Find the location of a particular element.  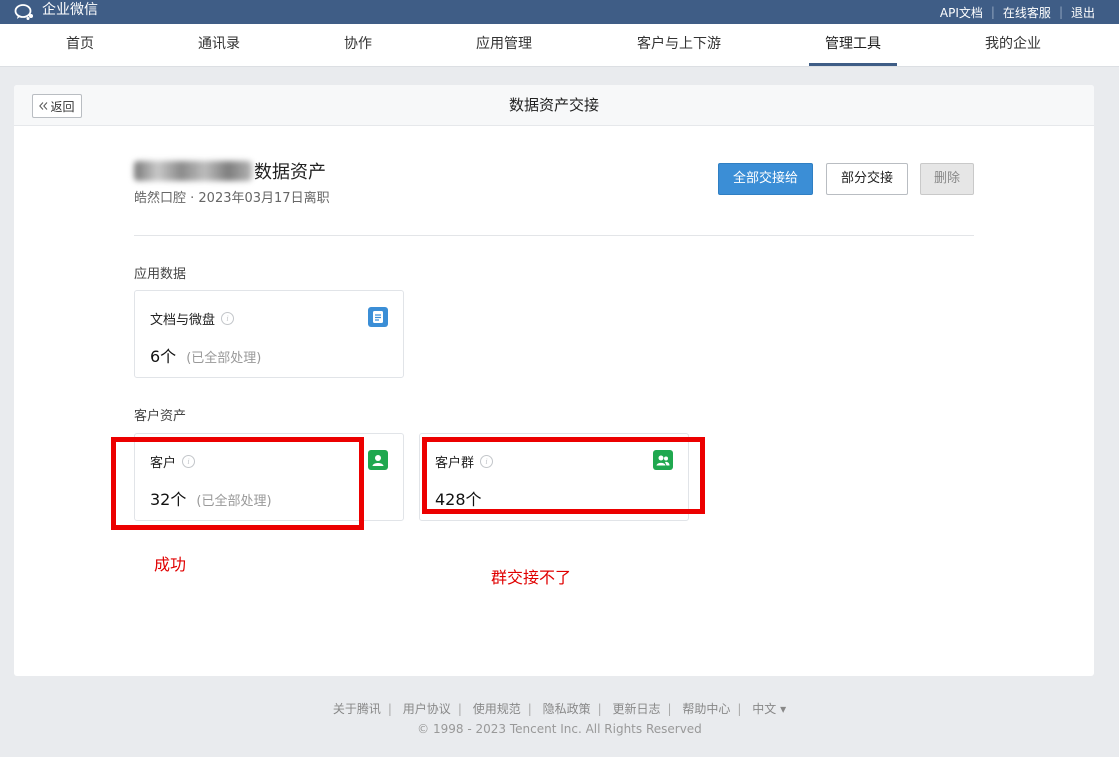

nav-contacts: 通讯录 is located at coordinates (219, 45).